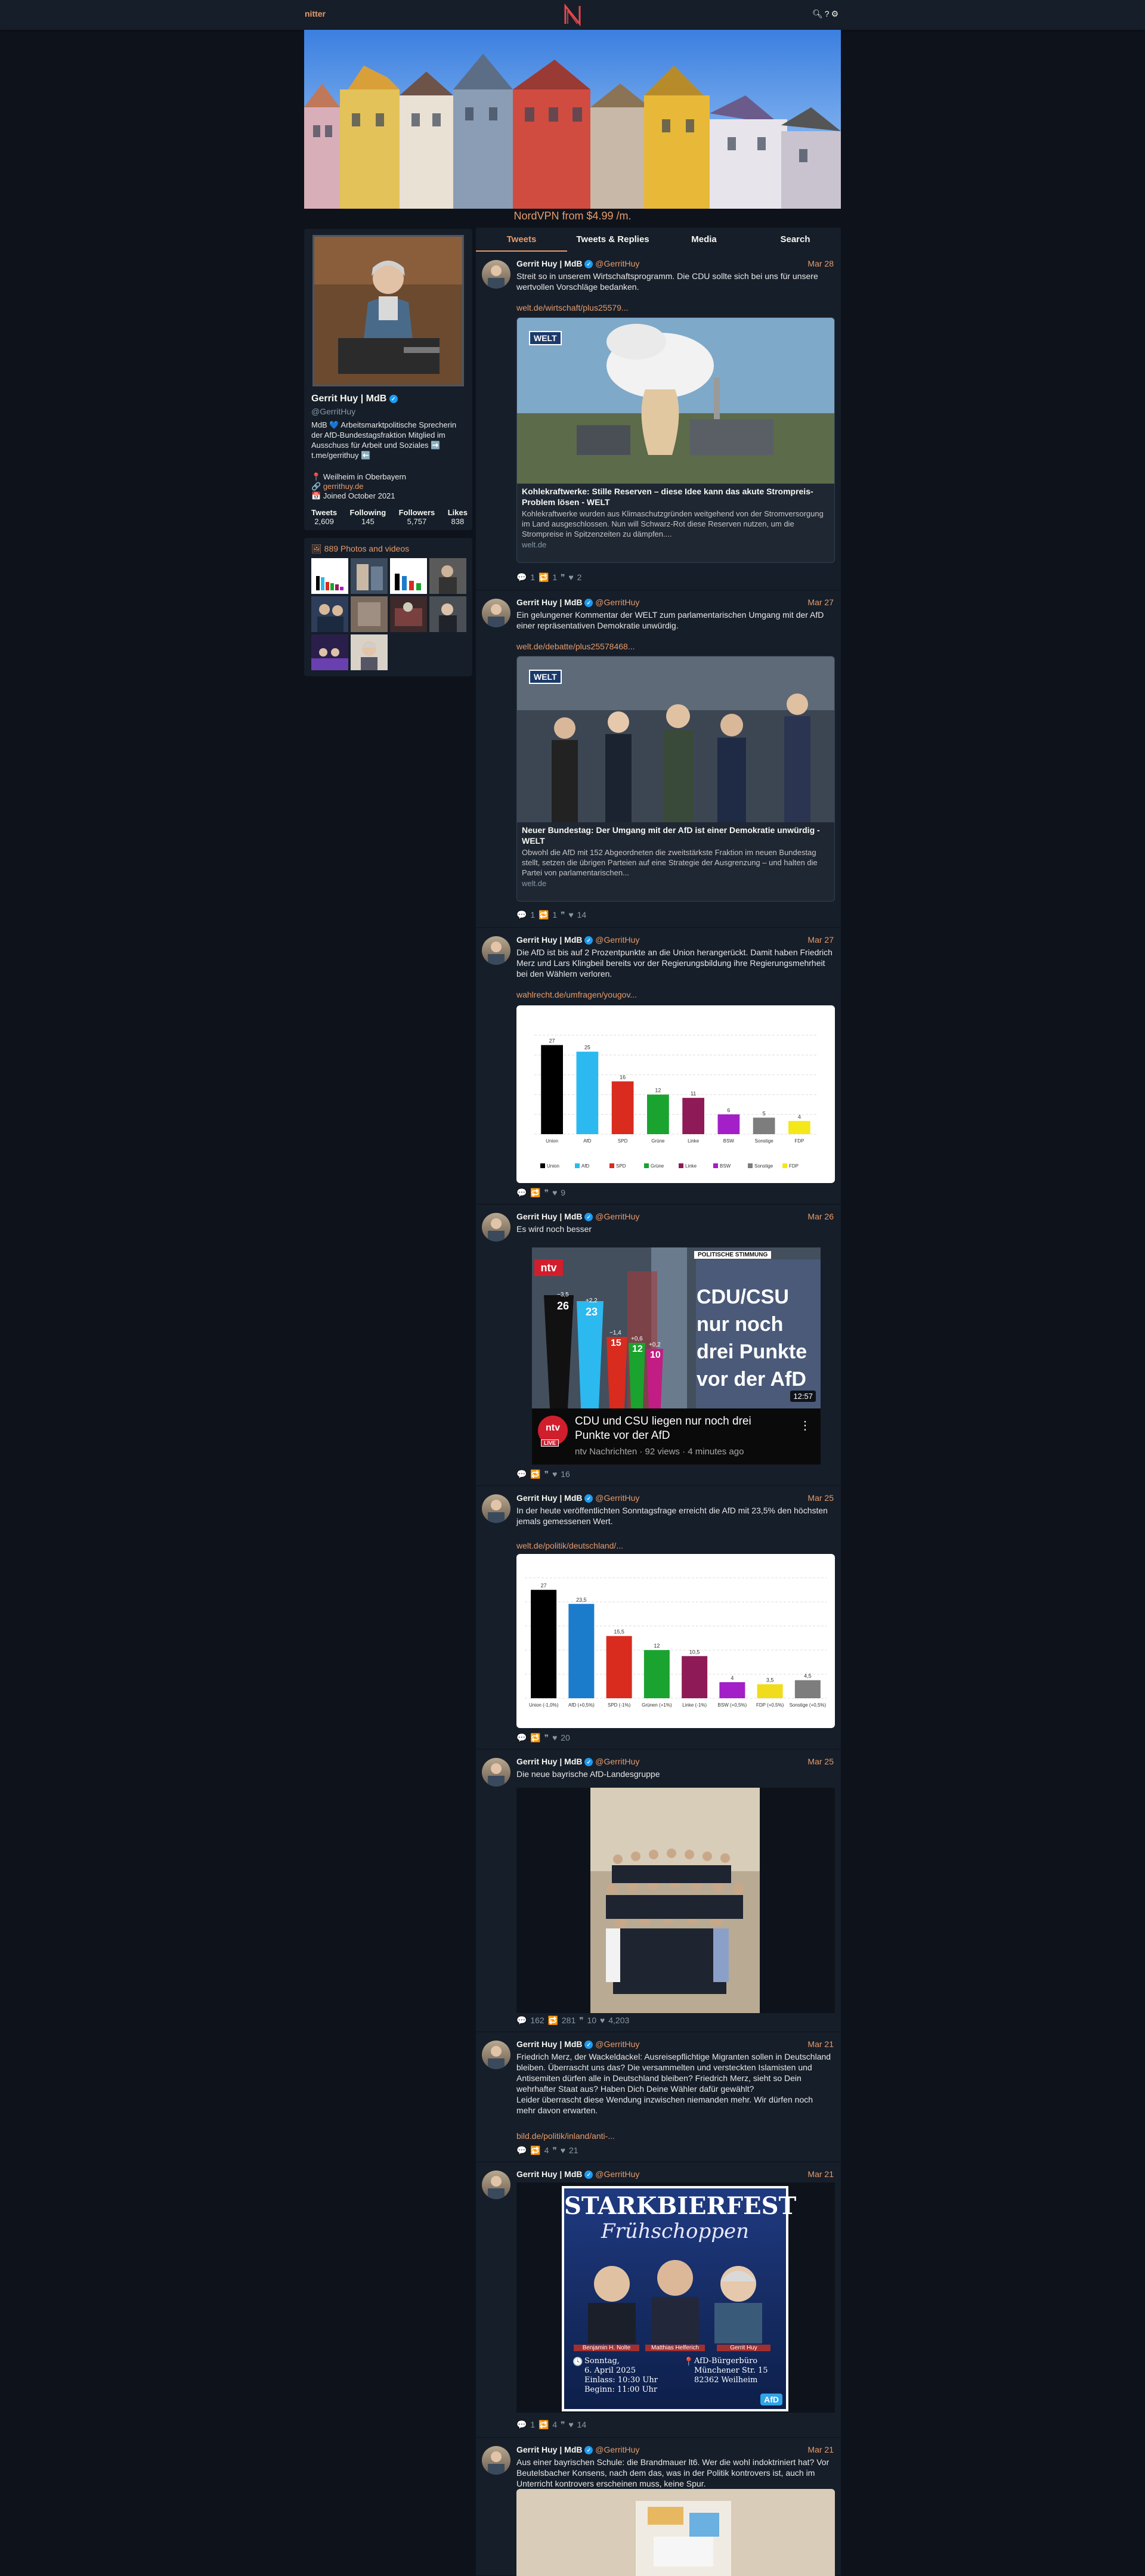 The height and width of the screenshot is (2576, 1145). What do you see at coordinates (324, 517) in the screenshot?
I see `stat-tweets: Tweets 2,609` at bounding box center [324, 517].